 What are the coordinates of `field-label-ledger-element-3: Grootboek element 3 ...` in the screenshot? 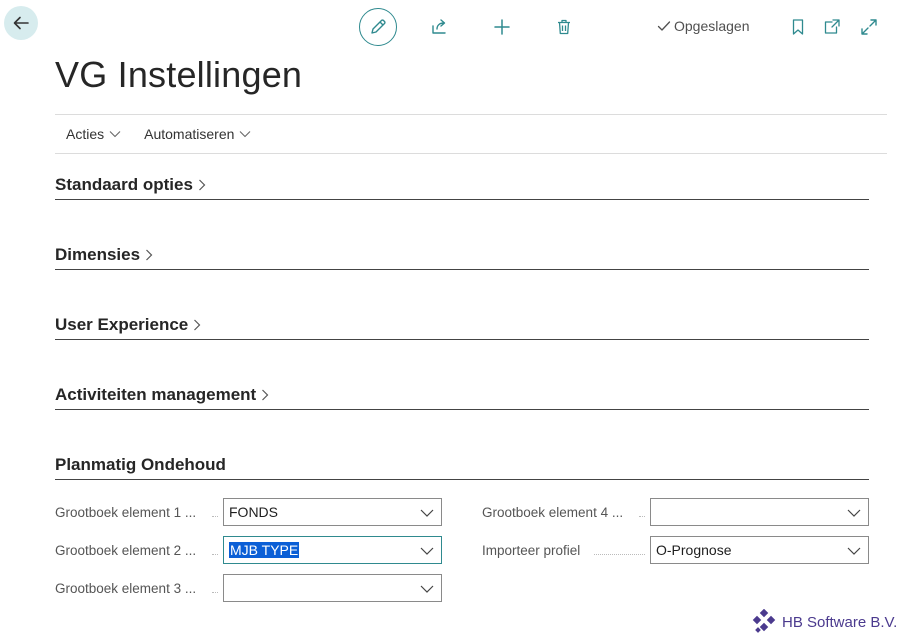 It's located at (126, 588).